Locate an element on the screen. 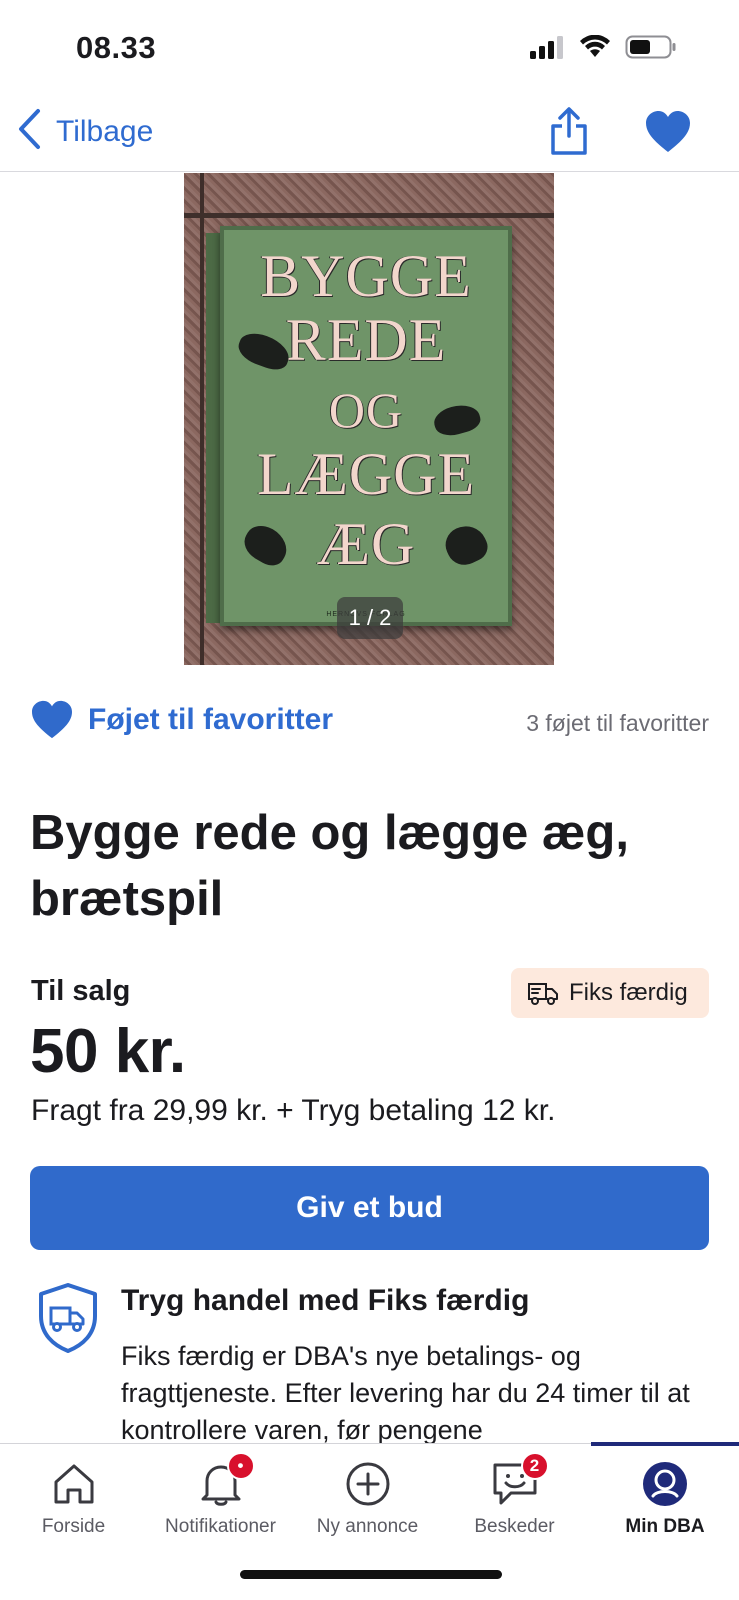 Image resolution: width=739 pixels, height=1600 pixels. share-icon is located at coordinates (569, 131).